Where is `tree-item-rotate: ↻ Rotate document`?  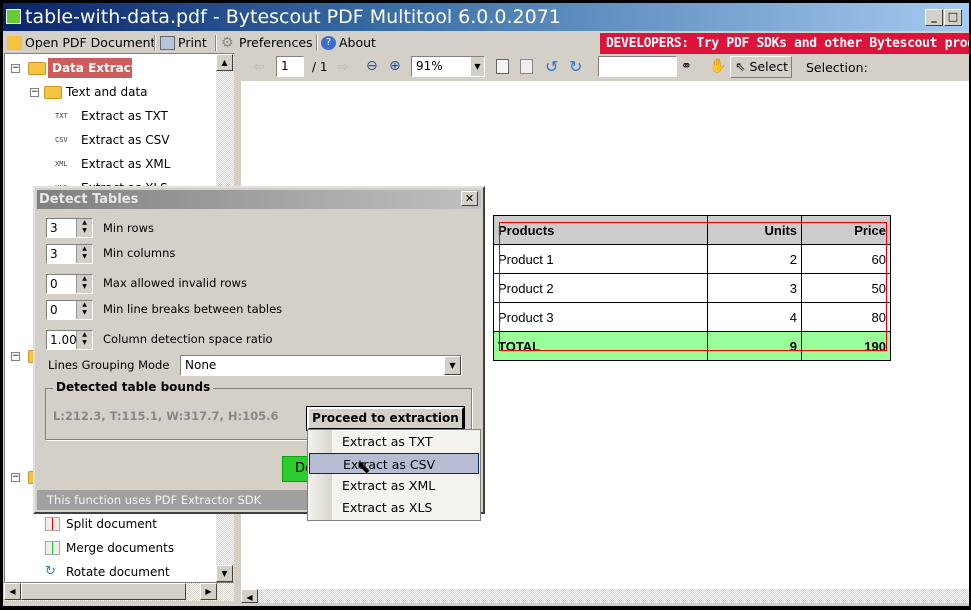
tree-item-rotate: ↻ Rotate document is located at coordinates (107, 572).